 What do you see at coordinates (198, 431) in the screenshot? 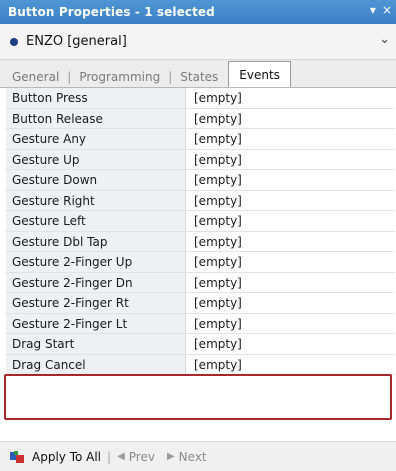
I see `grid-bottom-spacer` at bounding box center [198, 431].